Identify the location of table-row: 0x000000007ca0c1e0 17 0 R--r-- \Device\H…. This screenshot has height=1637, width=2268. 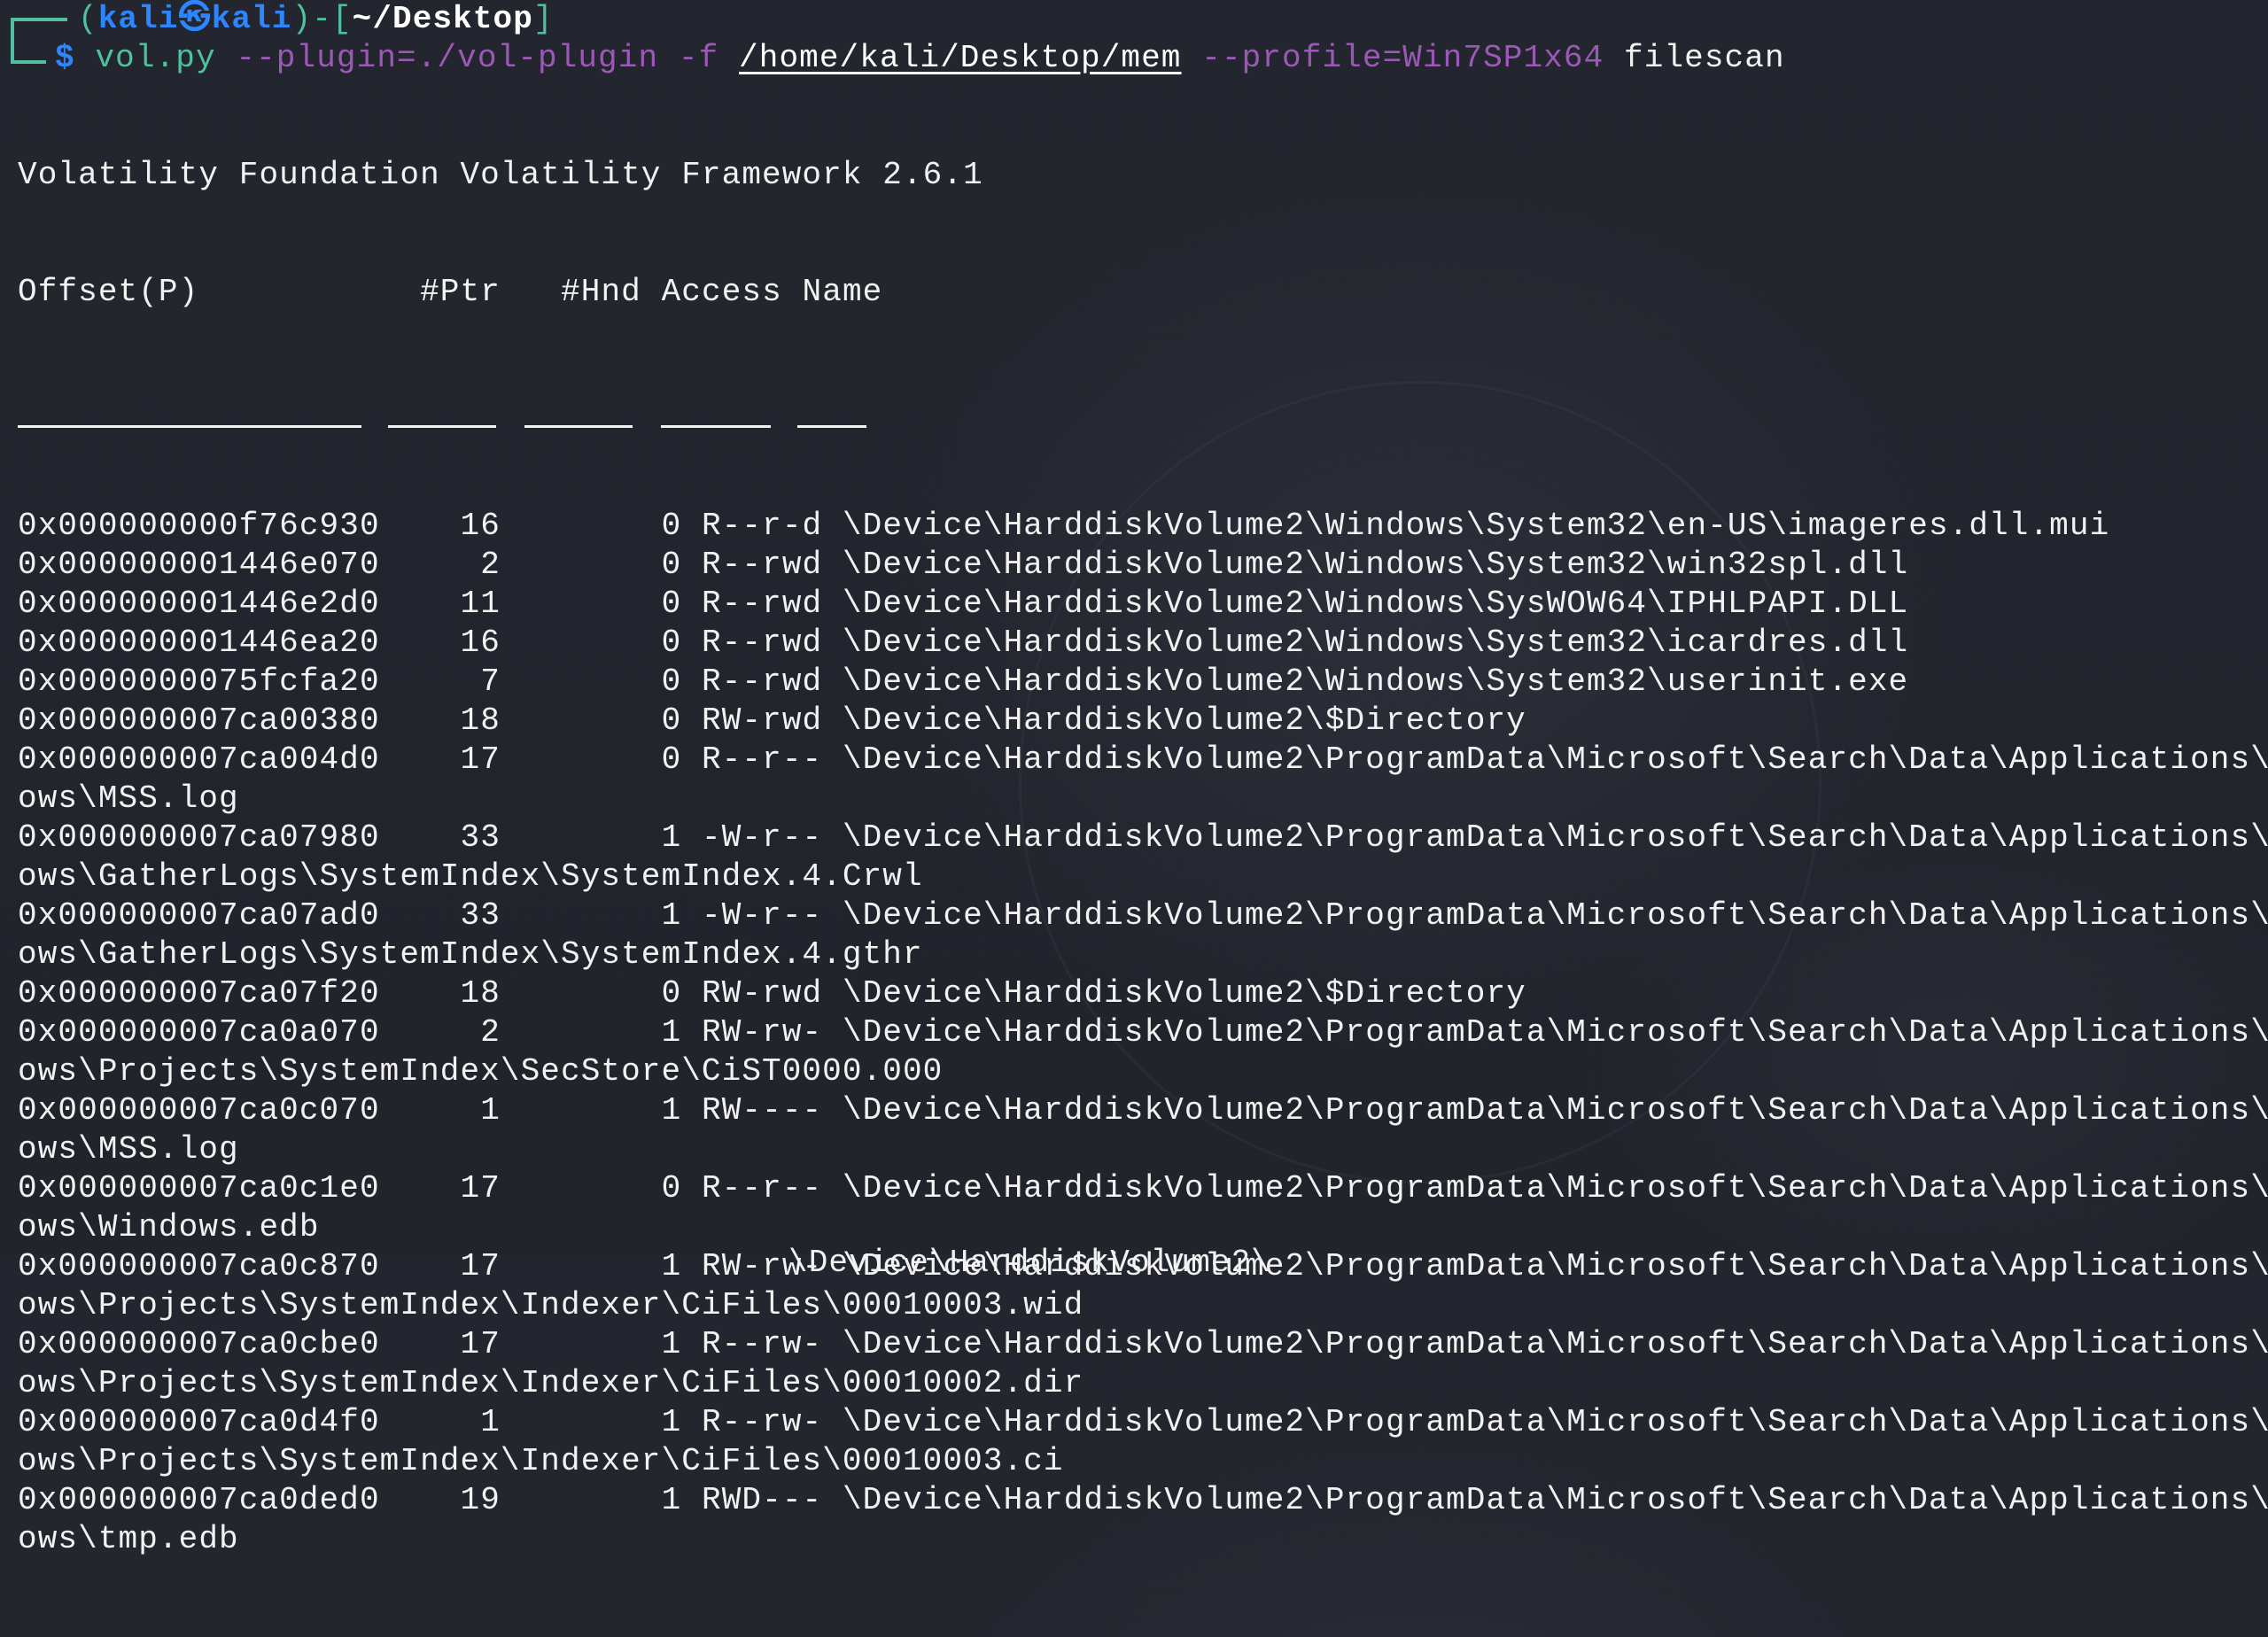
(1143, 1188).